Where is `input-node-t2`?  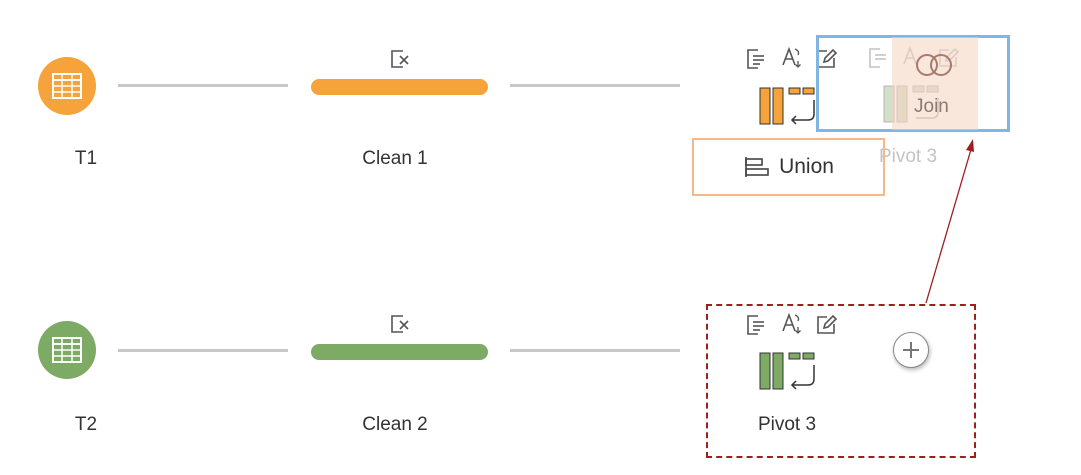 input-node-t2 is located at coordinates (67, 350).